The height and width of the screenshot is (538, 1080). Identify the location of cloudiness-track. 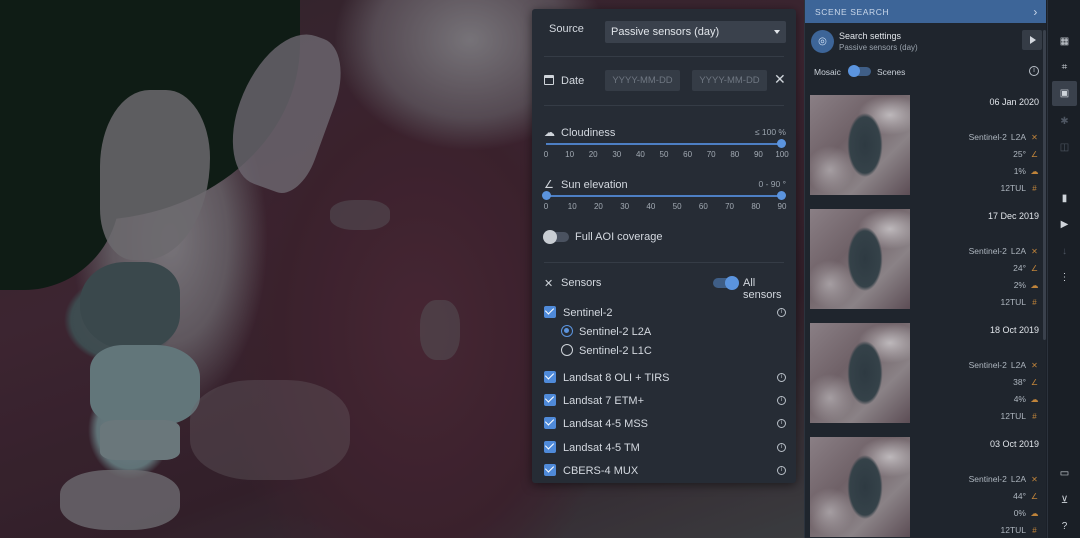
(664, 144).